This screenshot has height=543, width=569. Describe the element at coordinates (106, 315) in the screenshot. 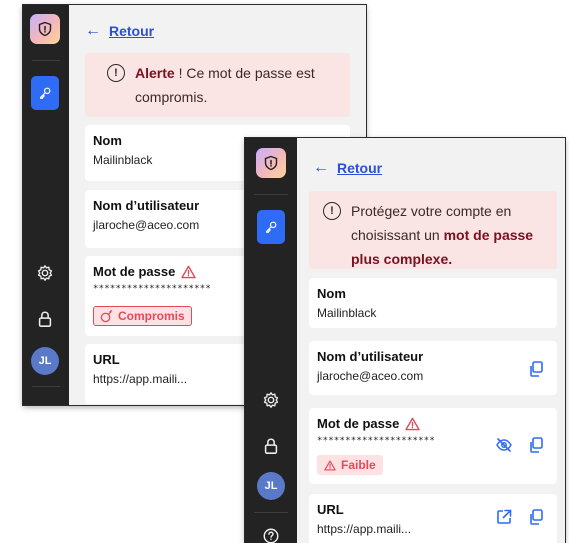

I see `bomb-icon` at that location.